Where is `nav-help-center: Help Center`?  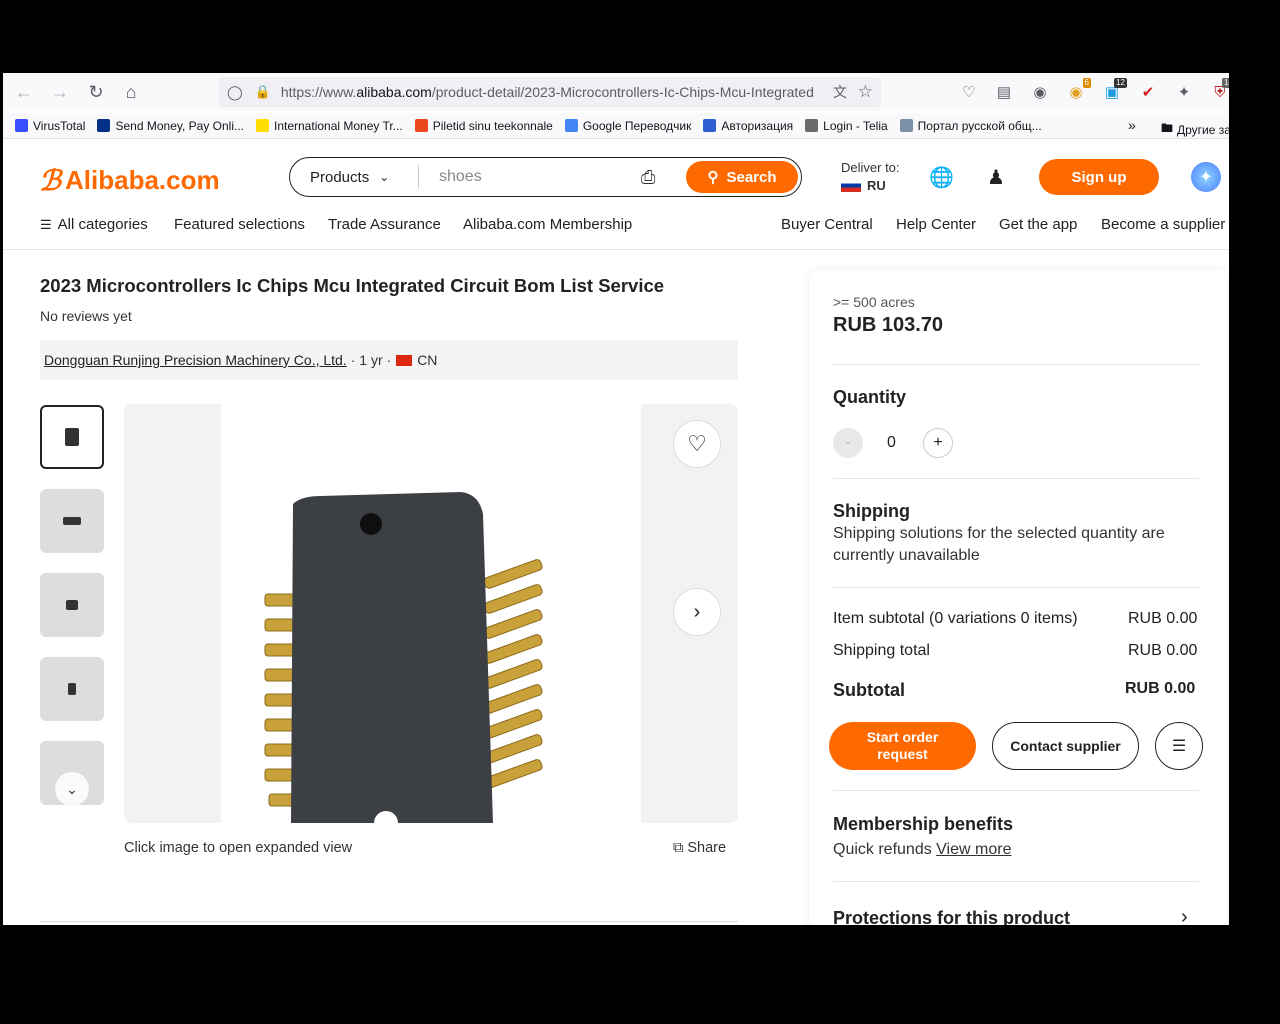 nav-help-center: Help Center is located at coordinates (936, 224).